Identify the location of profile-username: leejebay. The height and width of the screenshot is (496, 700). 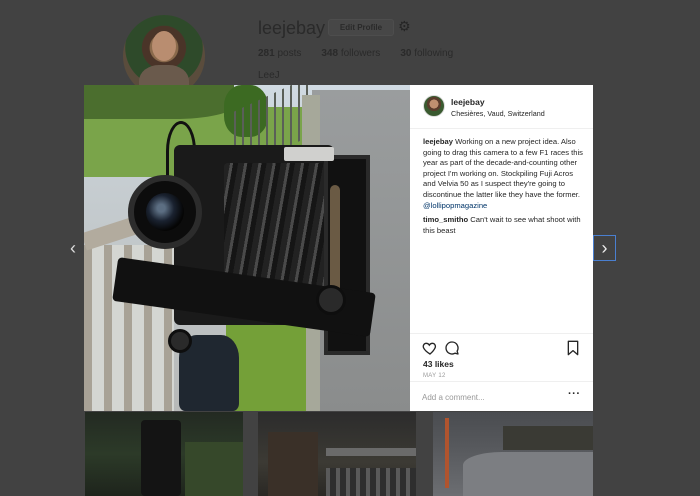
(292, 28).